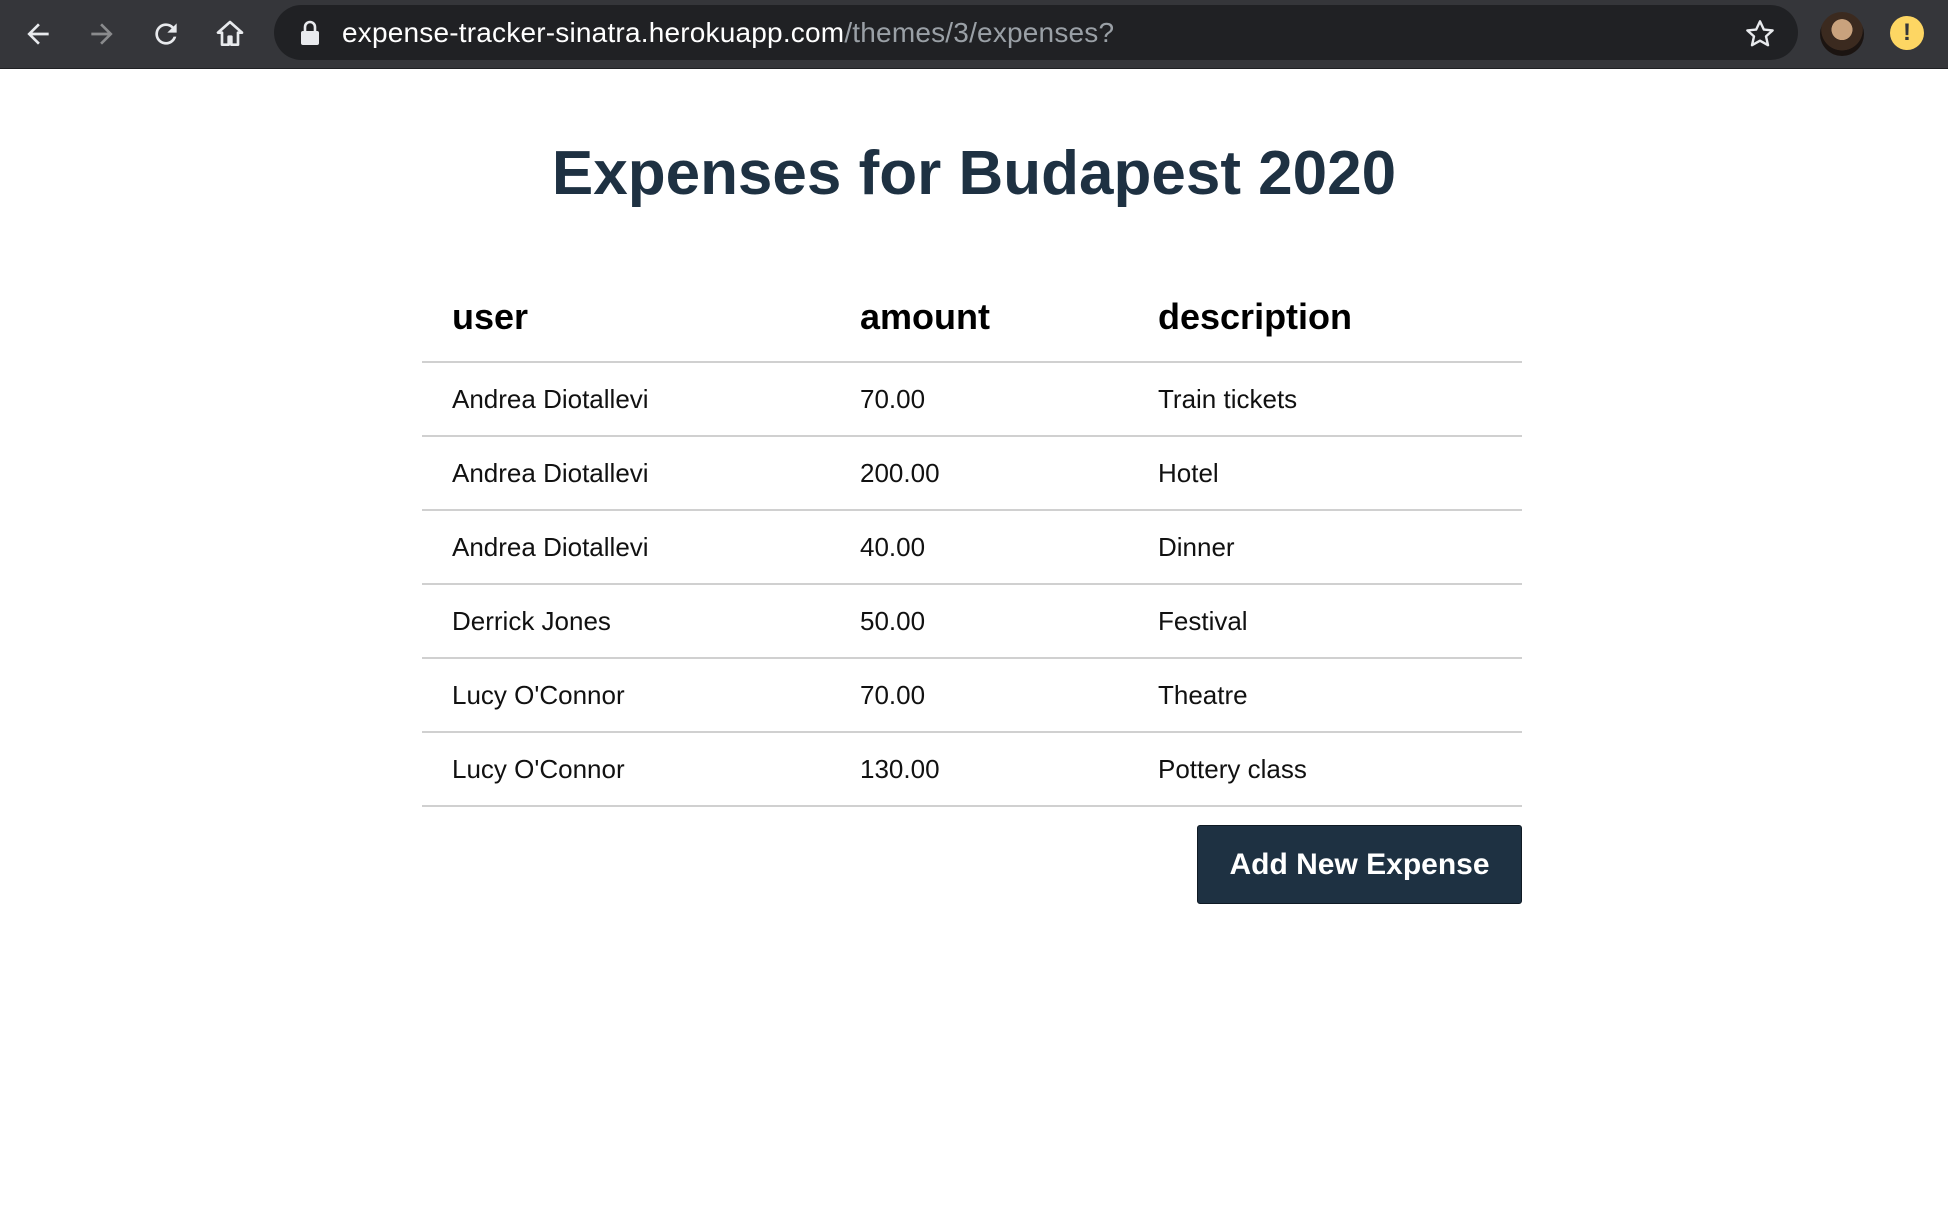 Image resolution: width=1948 pixels, height=1232 pixels. I want to click on bookmark-star-icon, so click(1760, 34).